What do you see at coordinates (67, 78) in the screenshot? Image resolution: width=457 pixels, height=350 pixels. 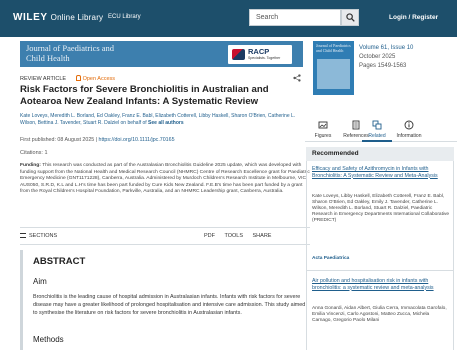 I see `article-meta: REVIEW ARTICLE Open Access` at bounding box center [67, 78].